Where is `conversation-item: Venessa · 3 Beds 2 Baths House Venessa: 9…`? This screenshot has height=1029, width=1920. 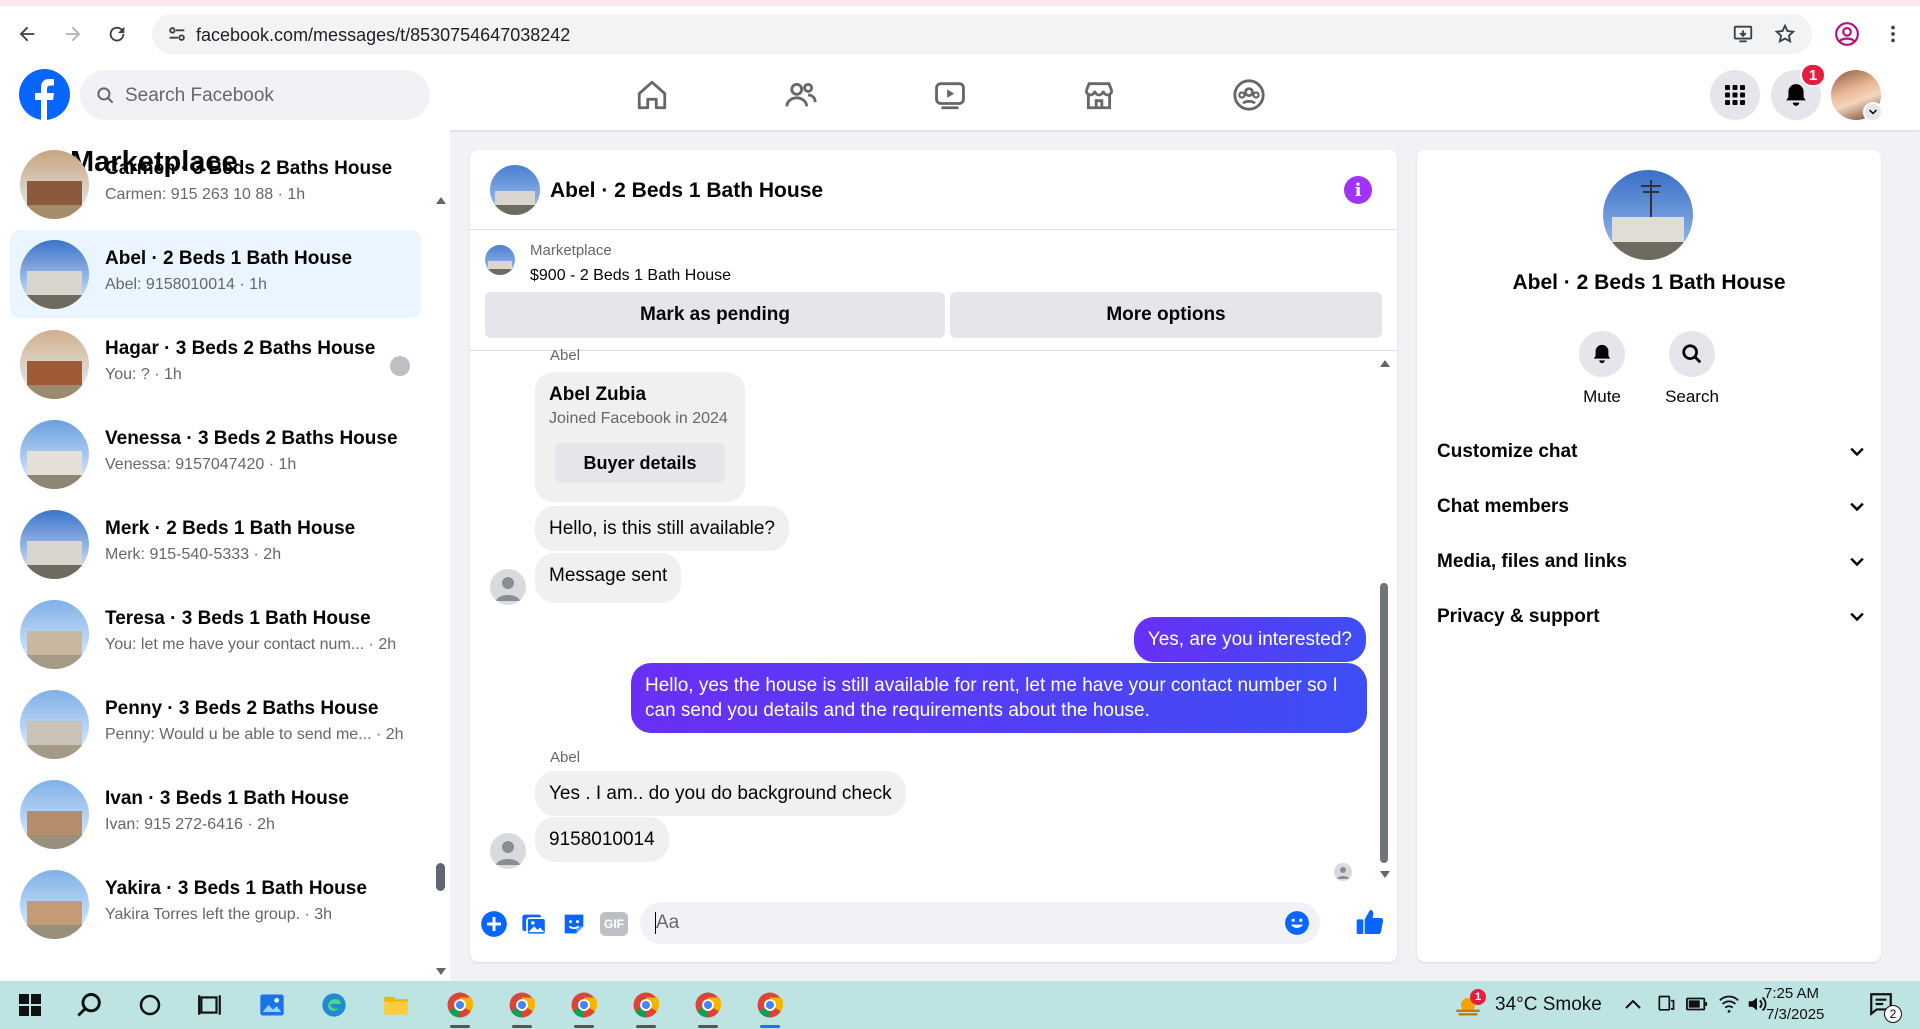 conversation-item: Venessa · 3 Beds 2 Baths House Venessa: 9… is located at coordinates (215, 454).